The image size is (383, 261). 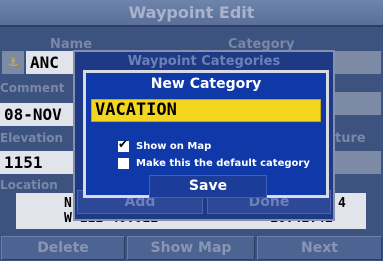 I want to click on show-on-map-checkbox: ✔, so click(x=123, y=144).